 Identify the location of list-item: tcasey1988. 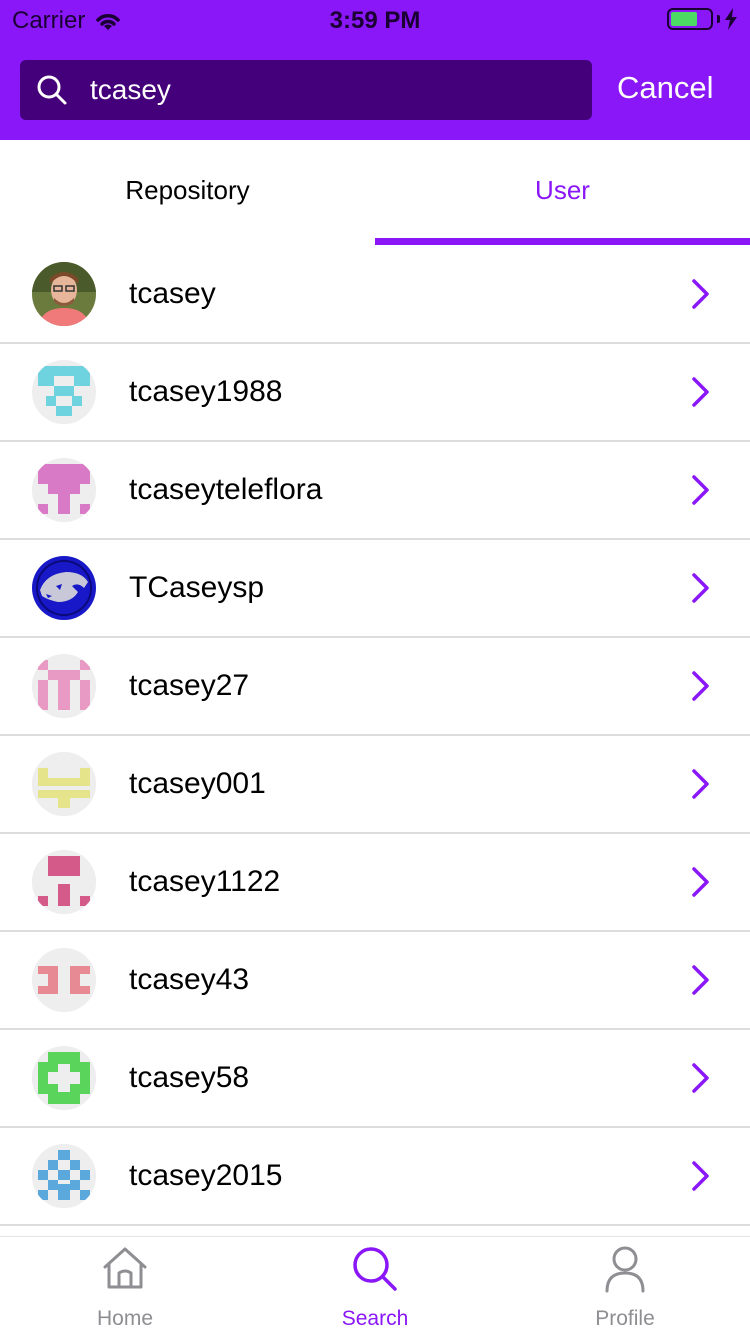
(375, 393).